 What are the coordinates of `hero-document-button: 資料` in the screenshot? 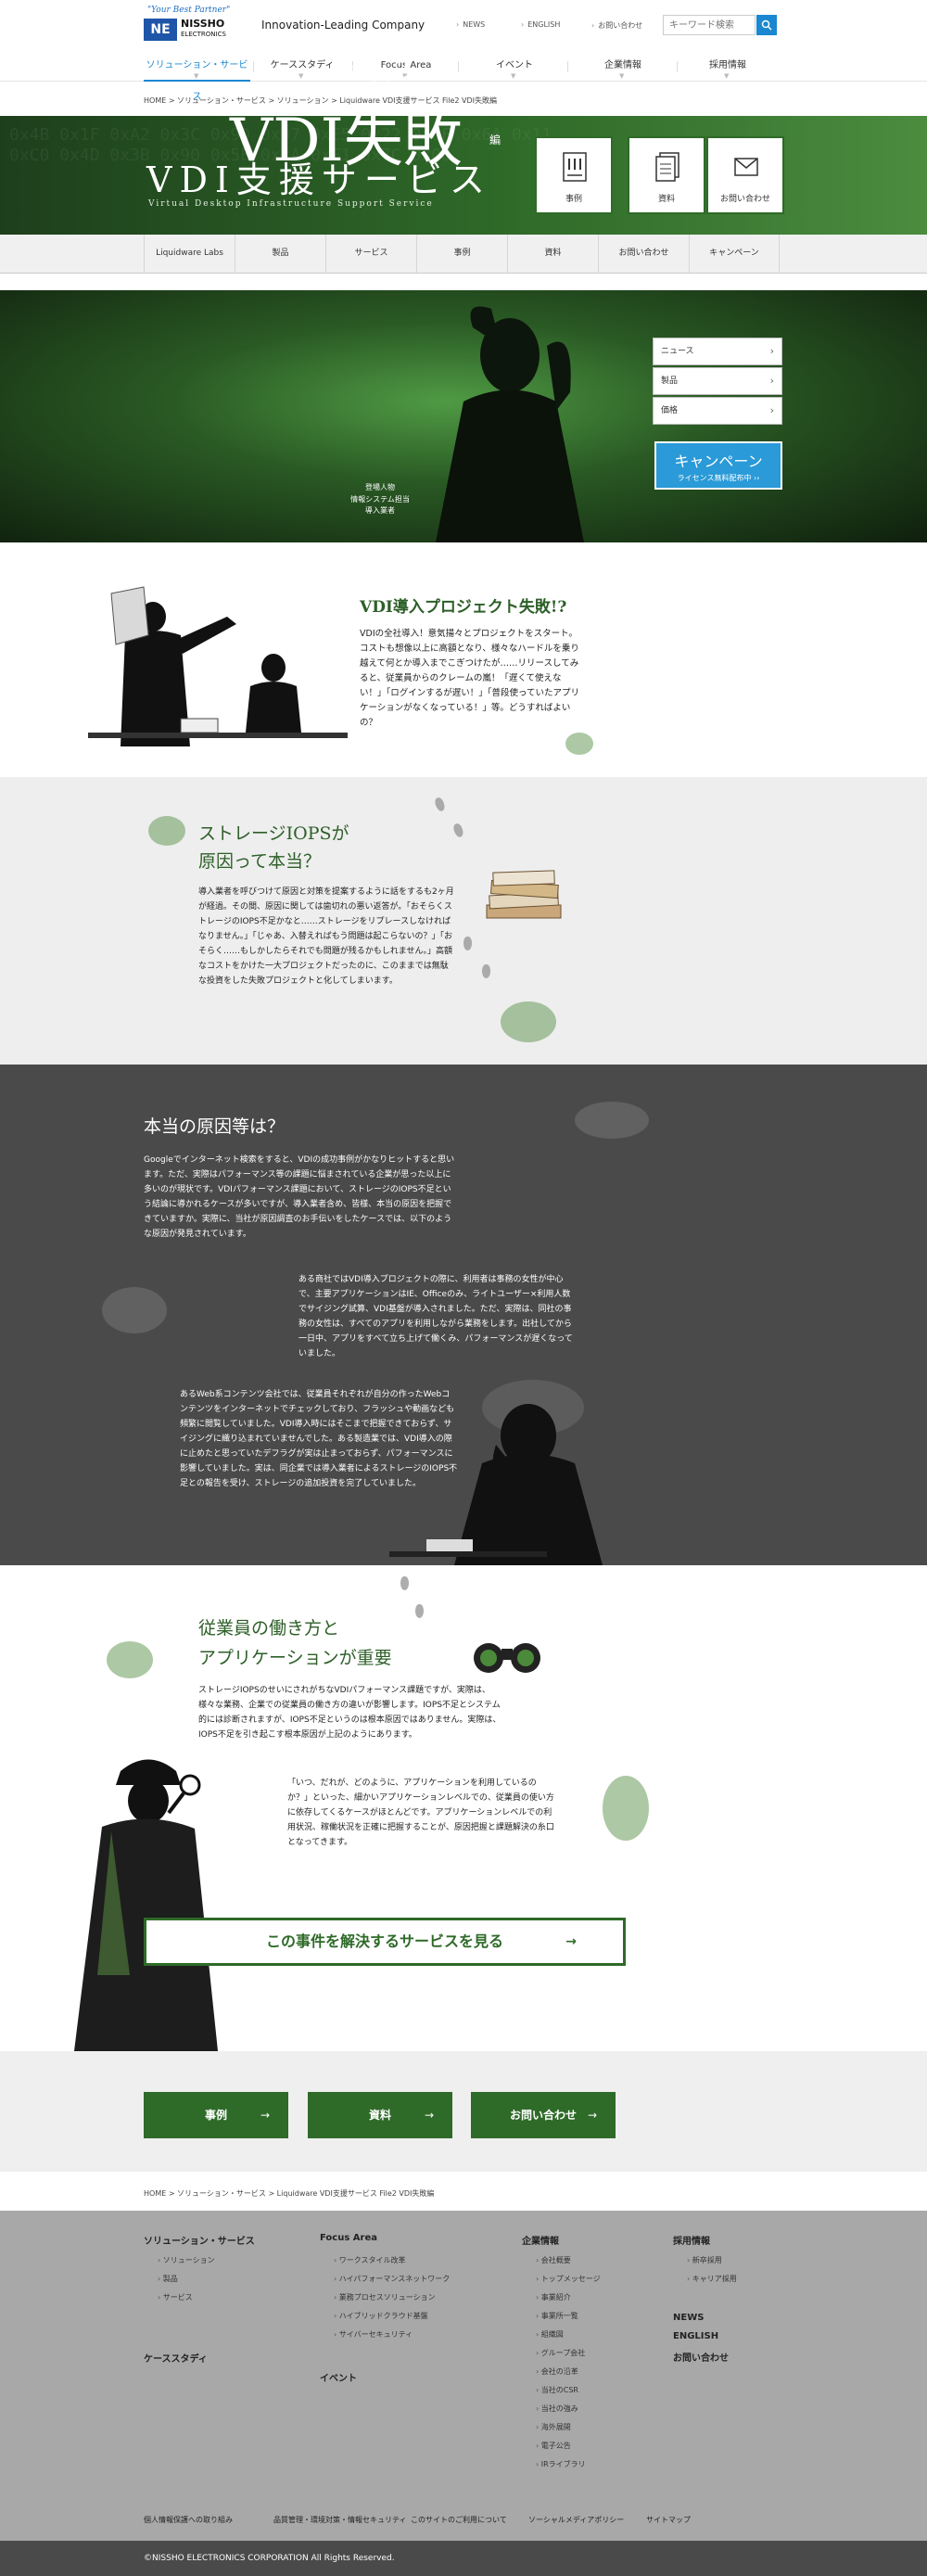 It's located at (666, 175).